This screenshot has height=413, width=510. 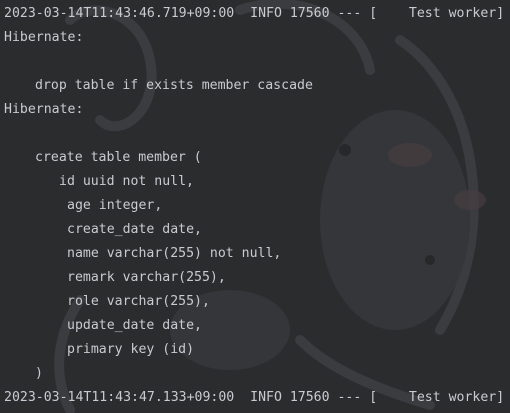 What do you see at coordinates (39, 373) in the screenshot?
I see `sql-close-paren: )` at bounding box center [39, 373].